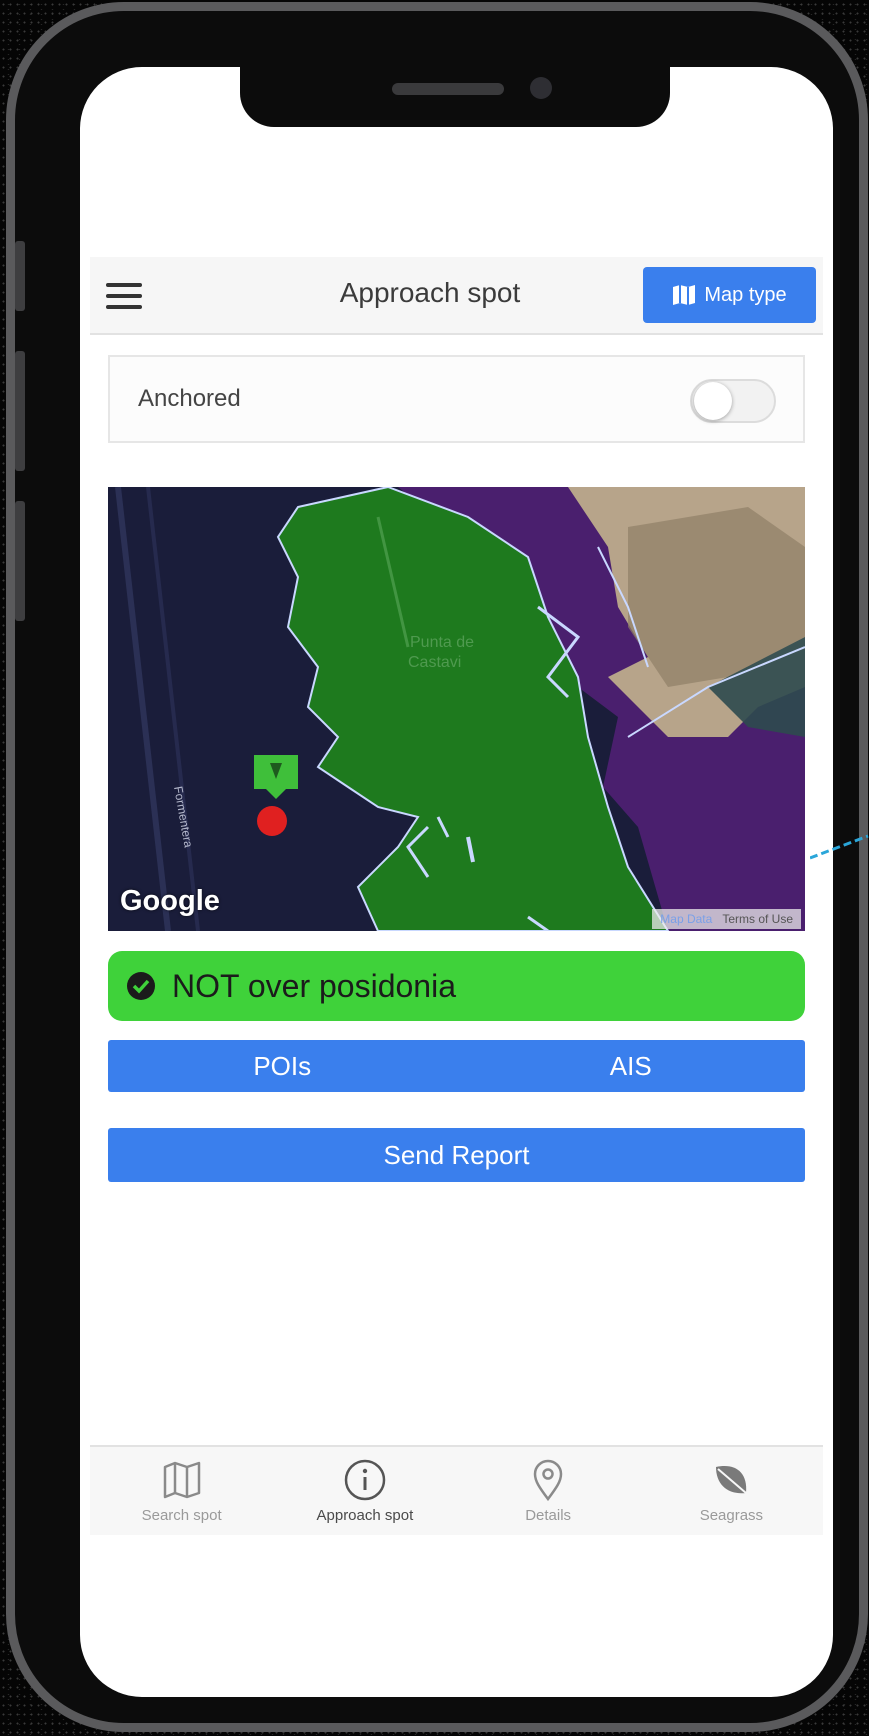 Image resolution: width=869 pixels, height=1736 pixels. I want to click on callout-connector, so click(839, 847).